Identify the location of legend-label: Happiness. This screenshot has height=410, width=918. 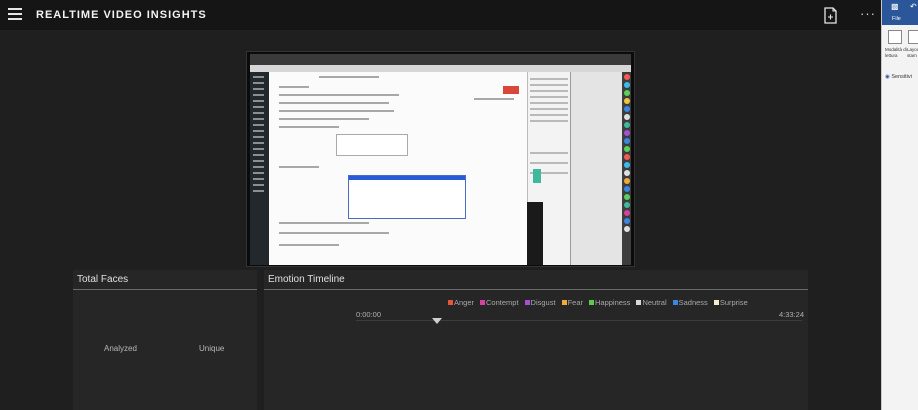
(612, 302).